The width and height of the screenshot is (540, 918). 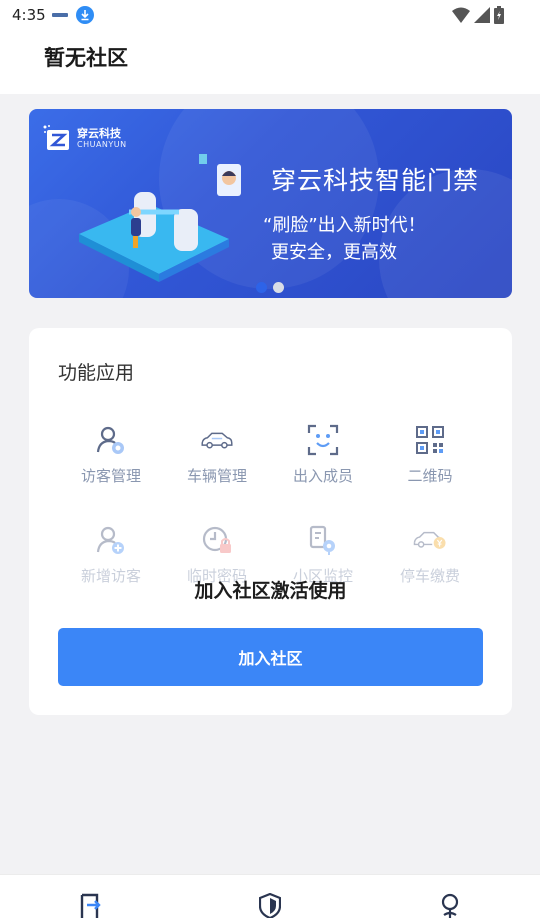 I want to click on carousel-indicator, so click(x=270, y=287).